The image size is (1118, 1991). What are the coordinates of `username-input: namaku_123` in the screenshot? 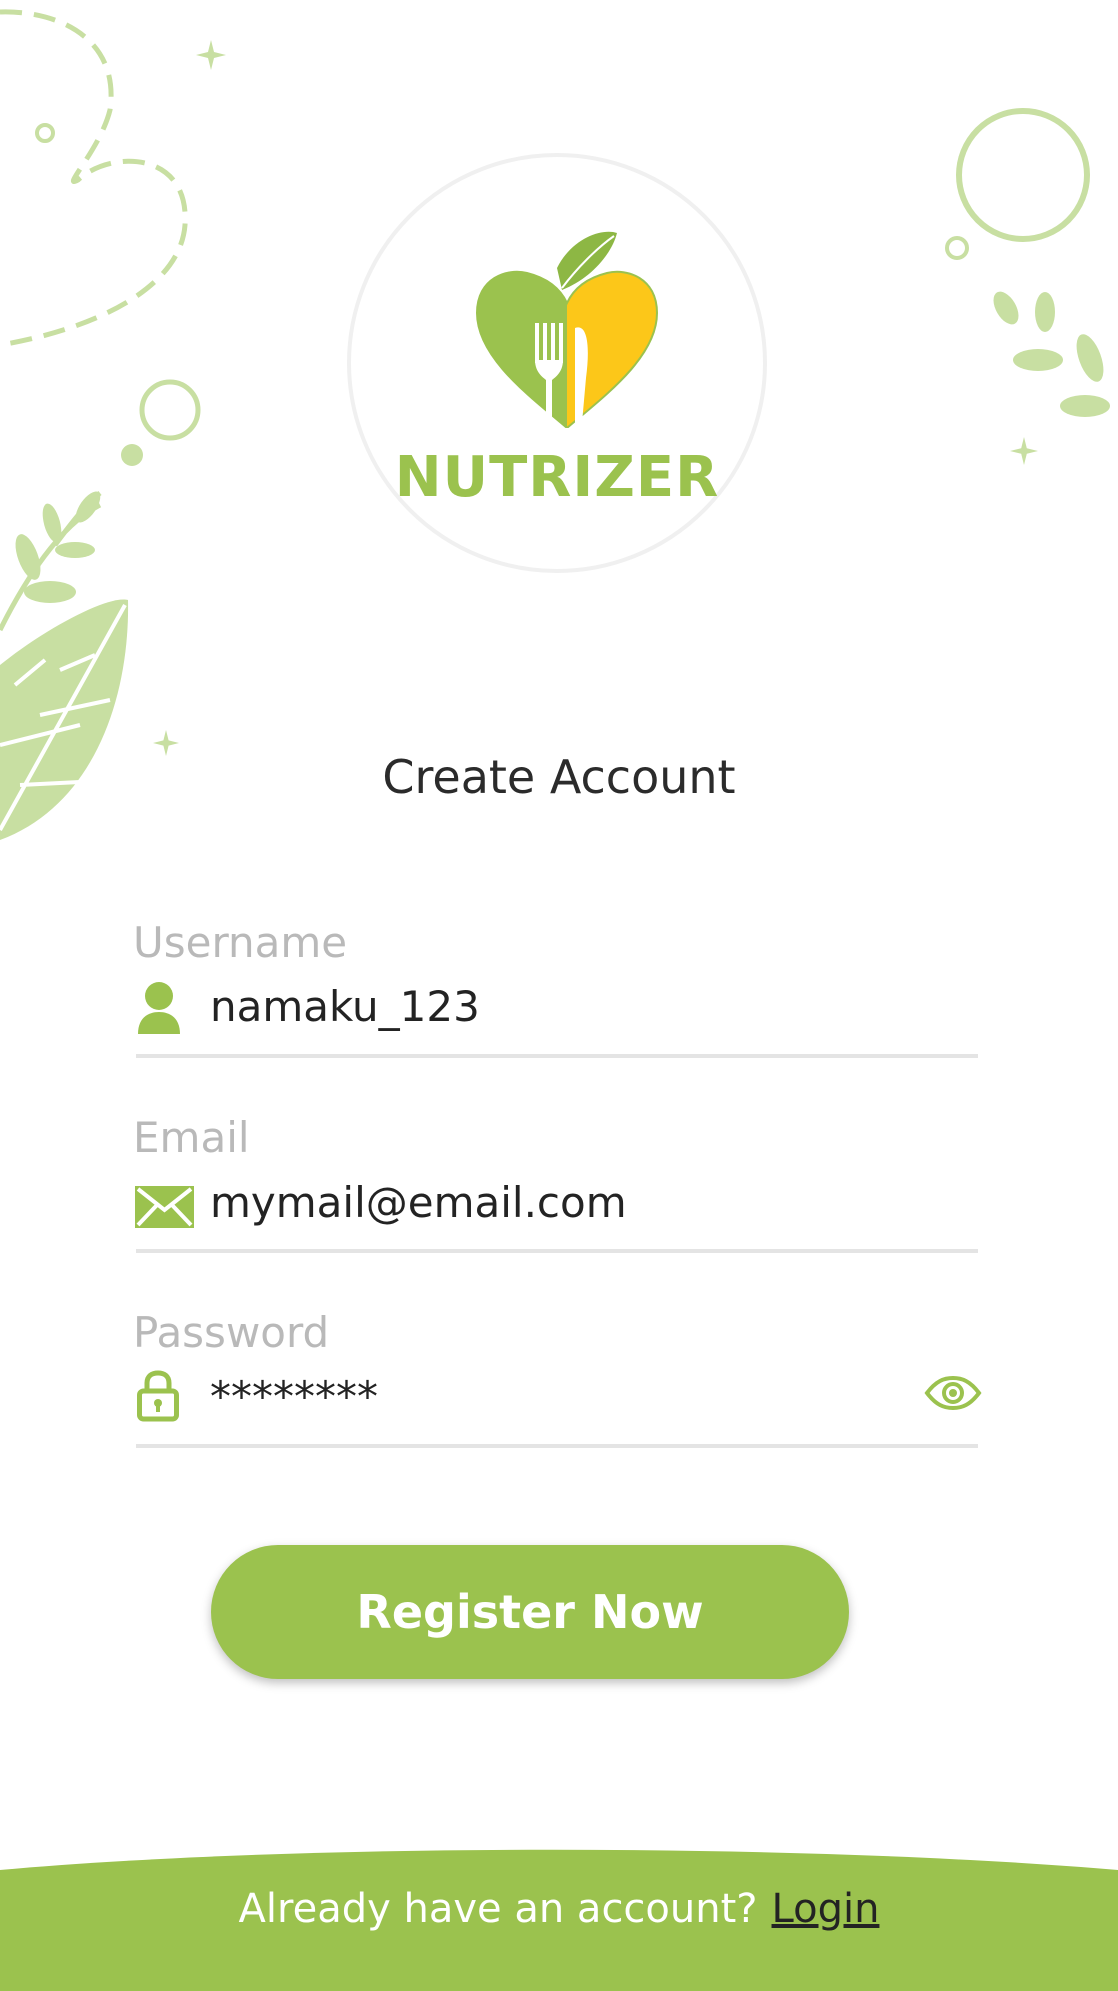 It's located at (345, 1006).